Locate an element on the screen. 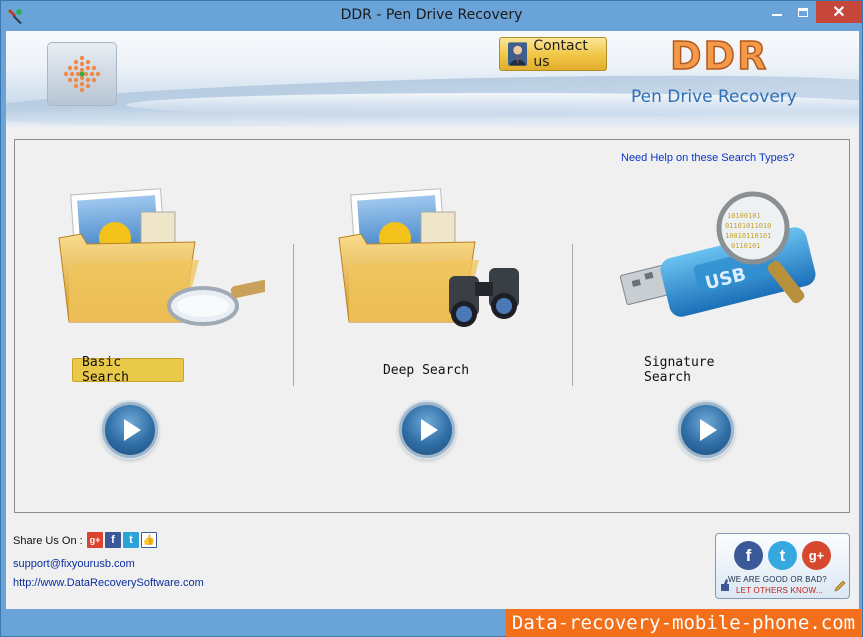 This screenshot has height=637, width=863. maximize-button is located at coordinates (803, 12).